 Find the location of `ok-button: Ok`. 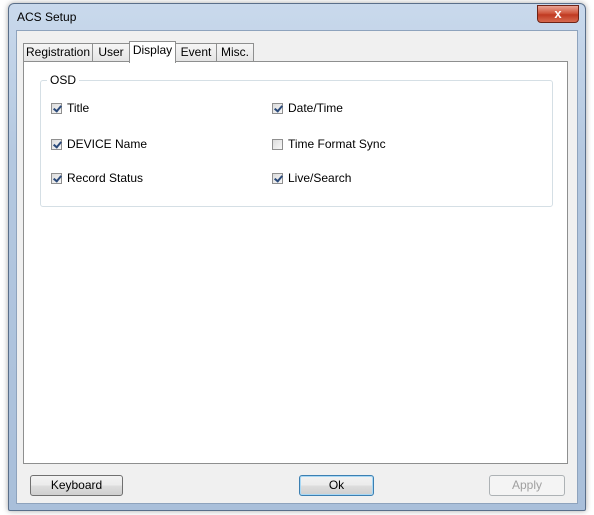

ok-button: Ok is located at coordinates (336, 485).